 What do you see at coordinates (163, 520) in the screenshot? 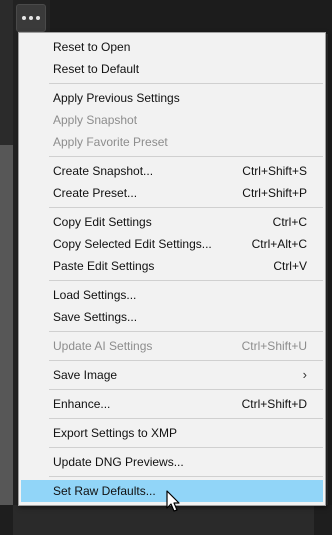
I see `bottom-bar-inner` at bounding box center [163, 520].